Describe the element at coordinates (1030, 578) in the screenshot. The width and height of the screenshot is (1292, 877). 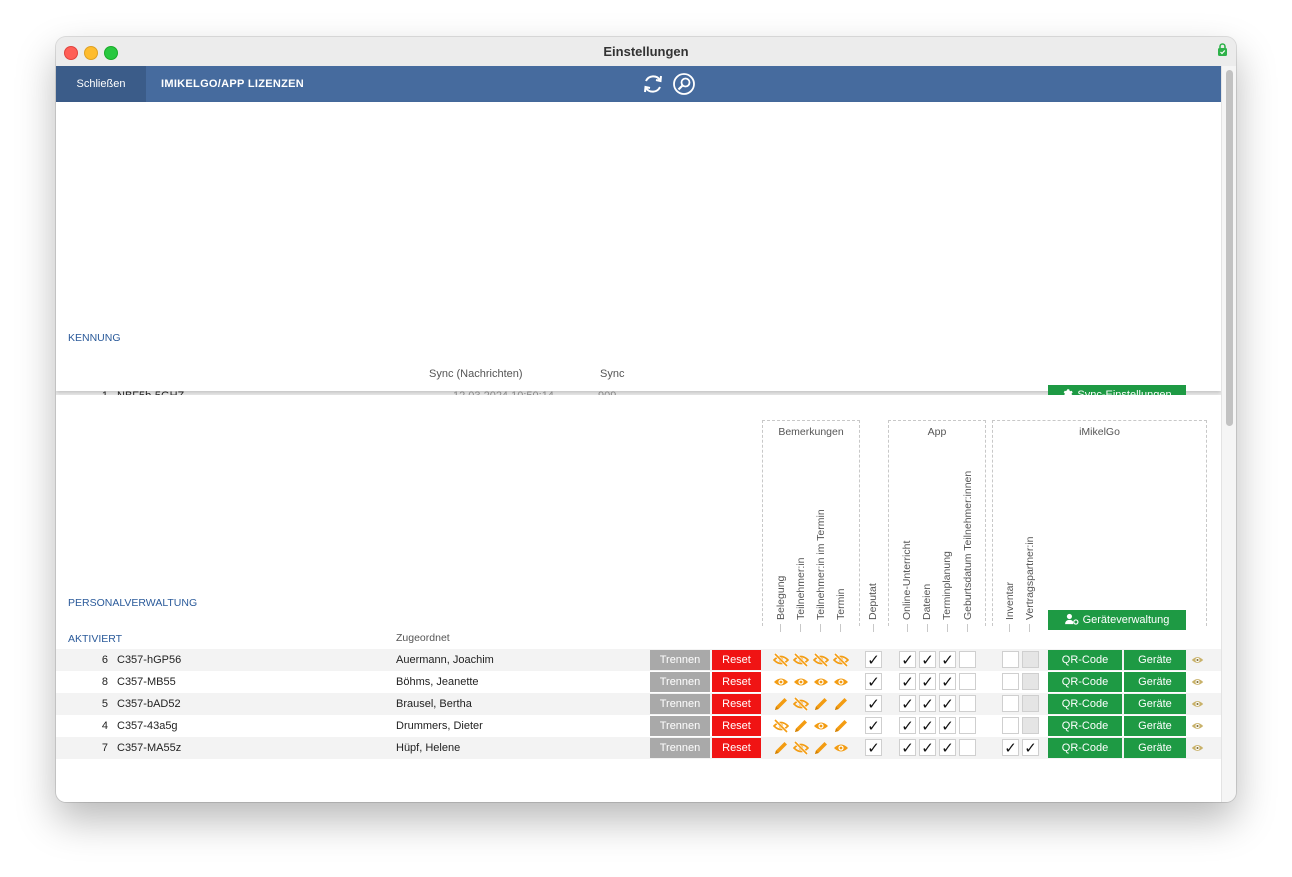
I see `col-vertragspartner: Vertragspartner:in` at that location.